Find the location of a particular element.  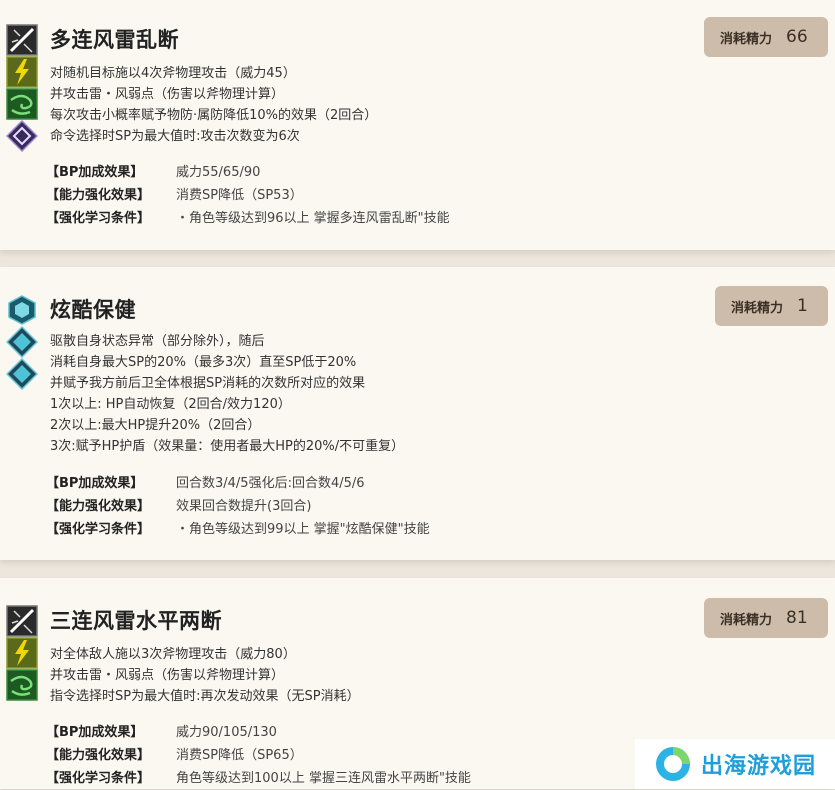

sp-cost-badge: 消耗精力 1 is located at coordinates (771, 306).